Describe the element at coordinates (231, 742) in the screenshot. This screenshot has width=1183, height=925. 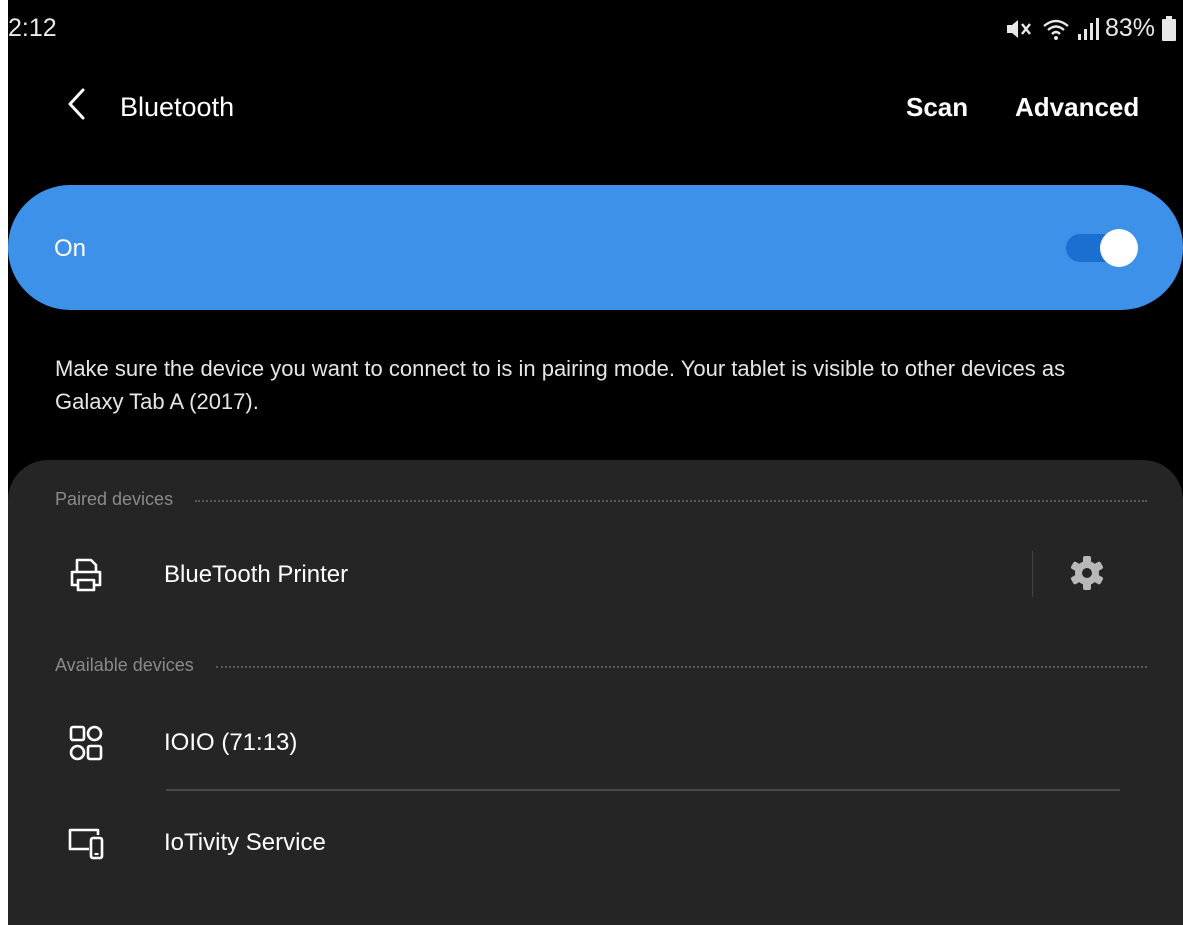
I see `device-name: IOIO (71:13)` at that location.